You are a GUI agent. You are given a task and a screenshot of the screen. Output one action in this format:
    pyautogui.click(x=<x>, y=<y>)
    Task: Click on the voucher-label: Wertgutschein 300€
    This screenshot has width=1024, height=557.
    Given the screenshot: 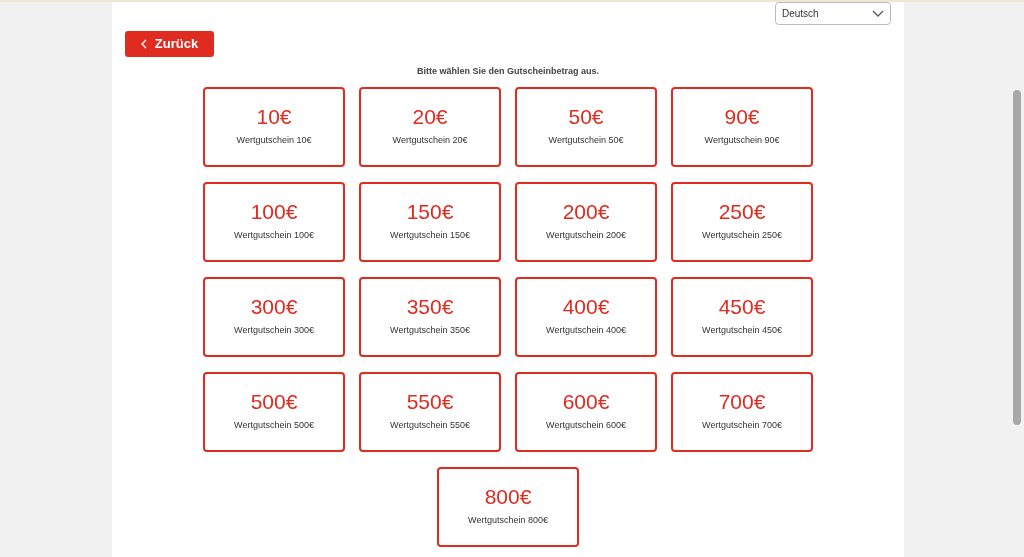 What is the action you would take?
    pyautogui.click(x=274, y=331)
    